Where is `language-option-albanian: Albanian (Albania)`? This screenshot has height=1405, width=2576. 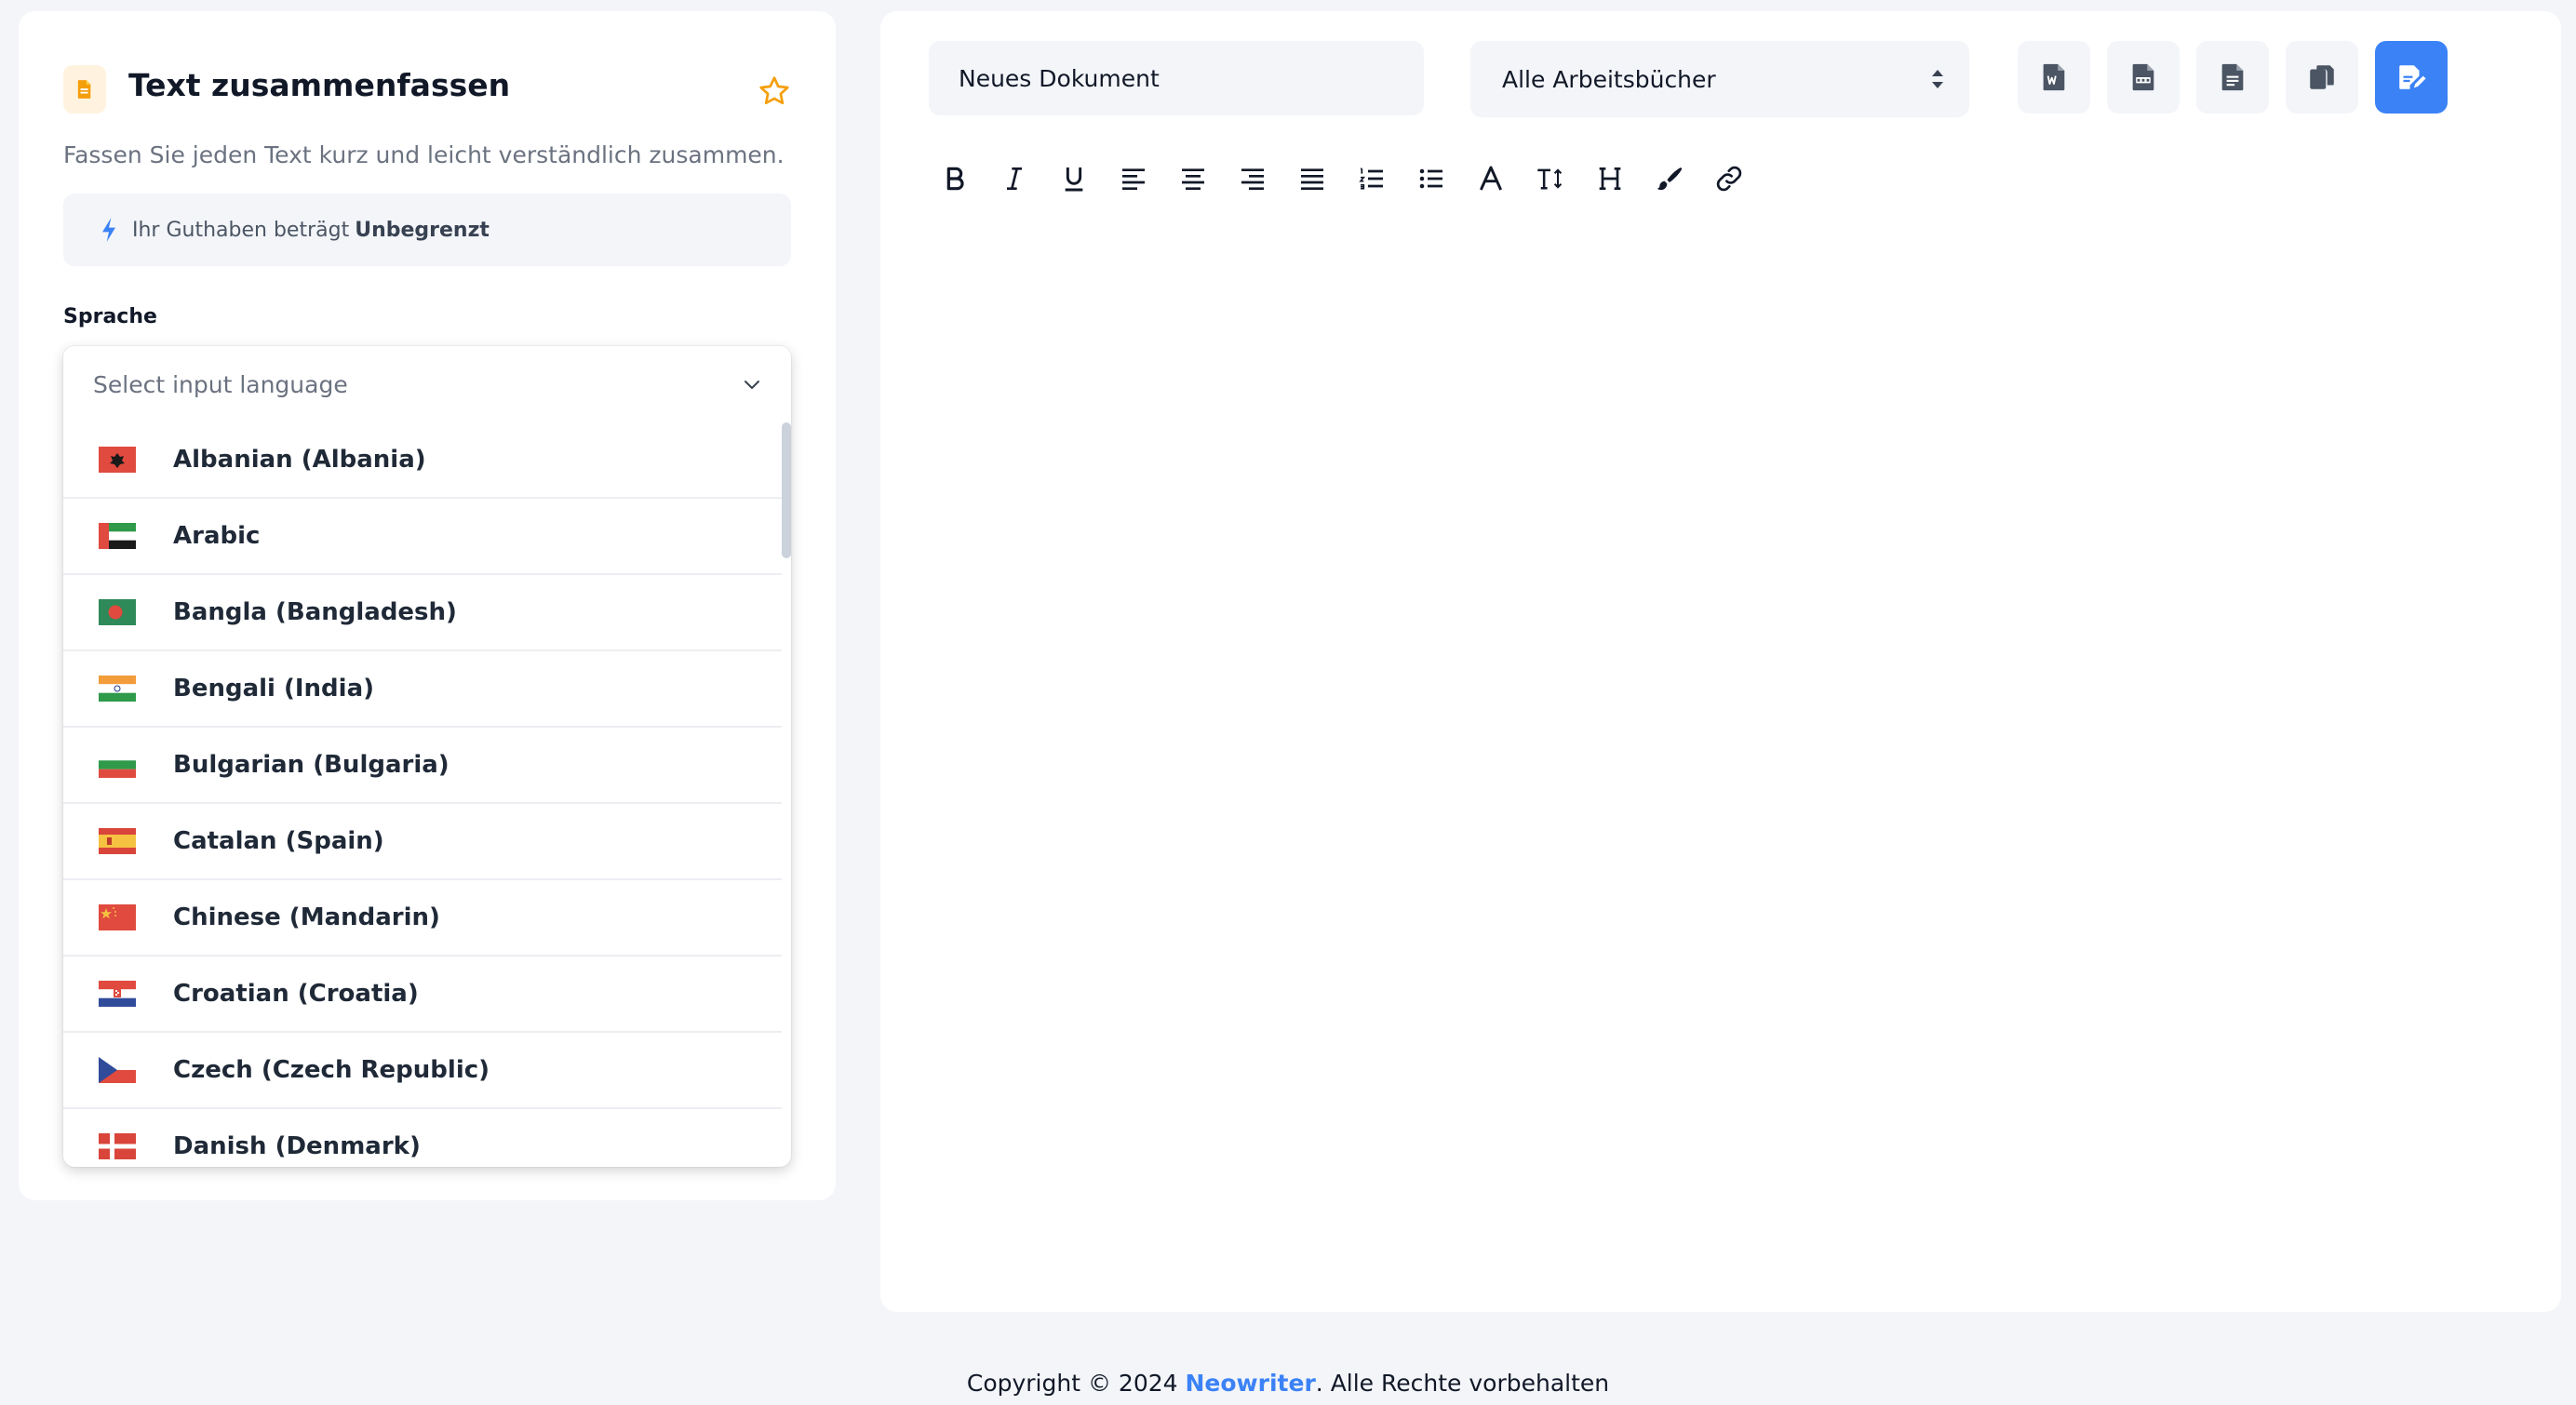
language-option-albanian: Albanian (Albania) is located at coordinates (422, 460).